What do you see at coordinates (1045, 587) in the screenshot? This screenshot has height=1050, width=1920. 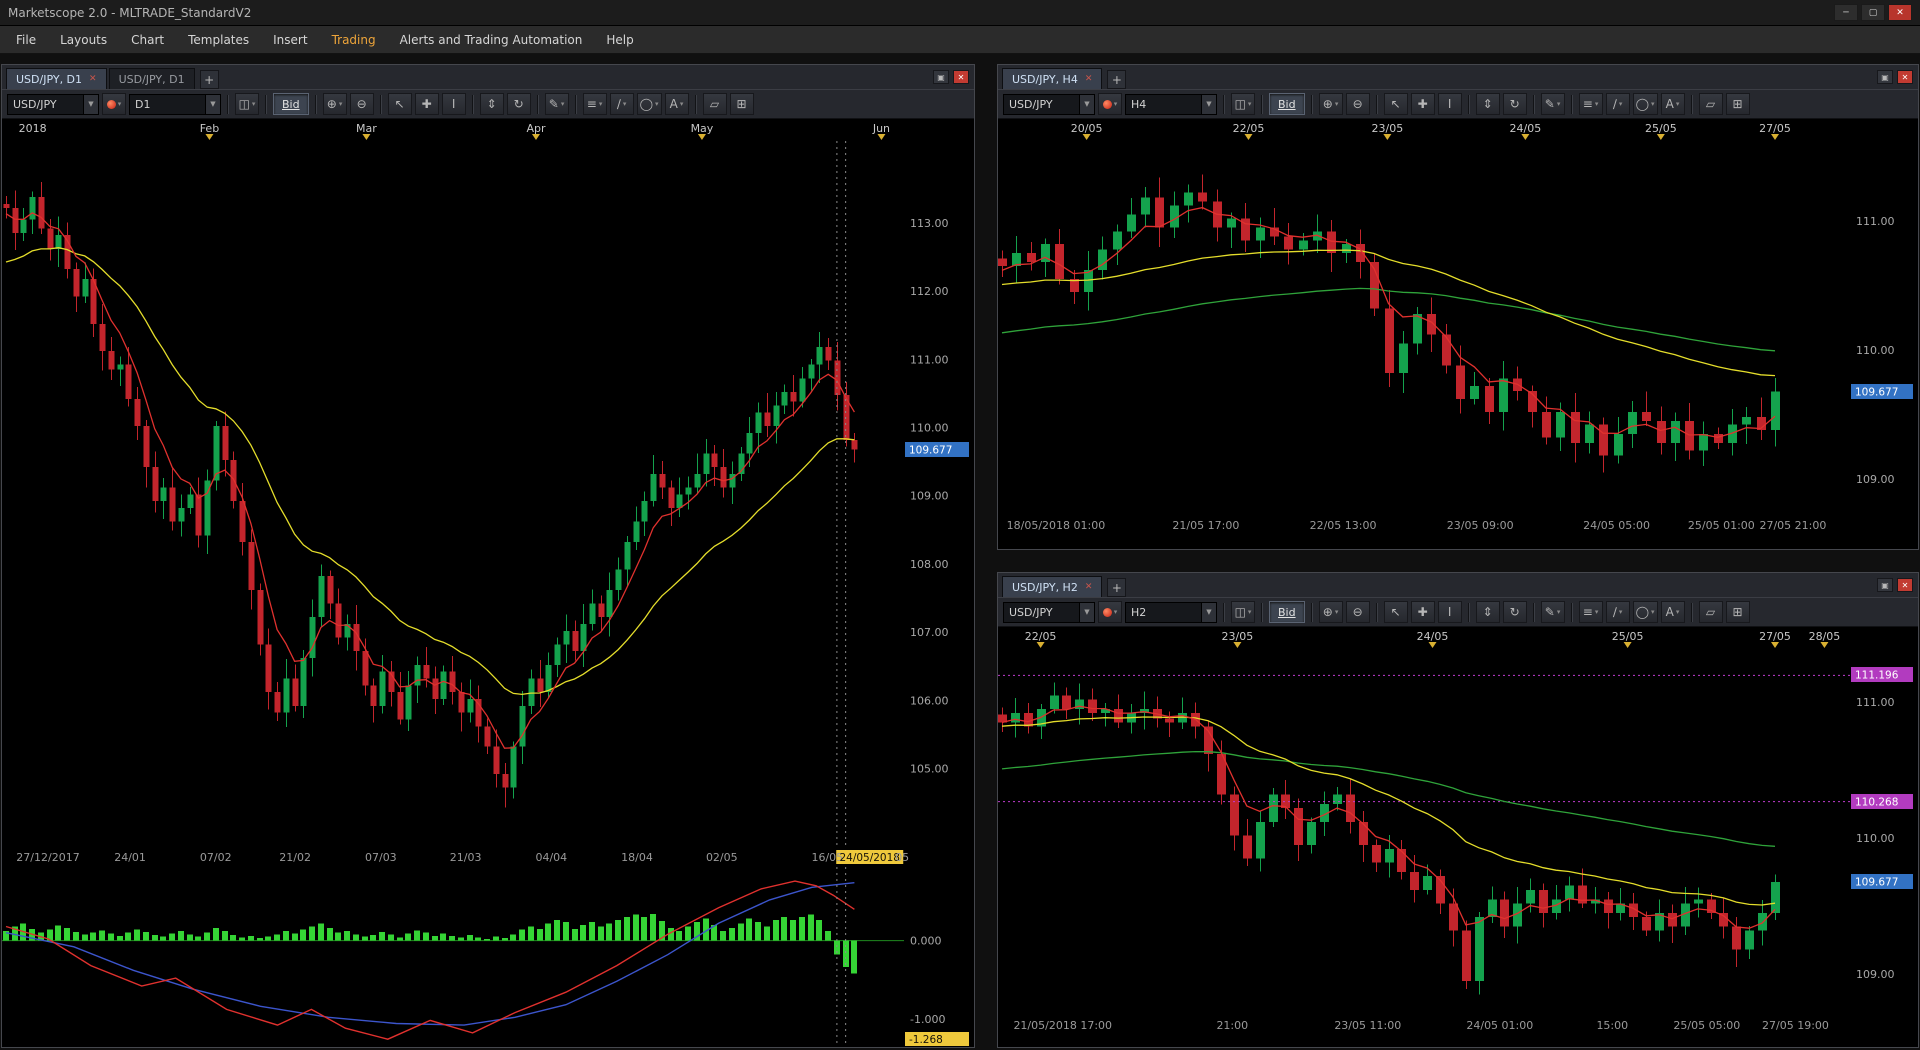 I see `tab-label: USD/JPY, H2` at bounding box center [1045, 587].